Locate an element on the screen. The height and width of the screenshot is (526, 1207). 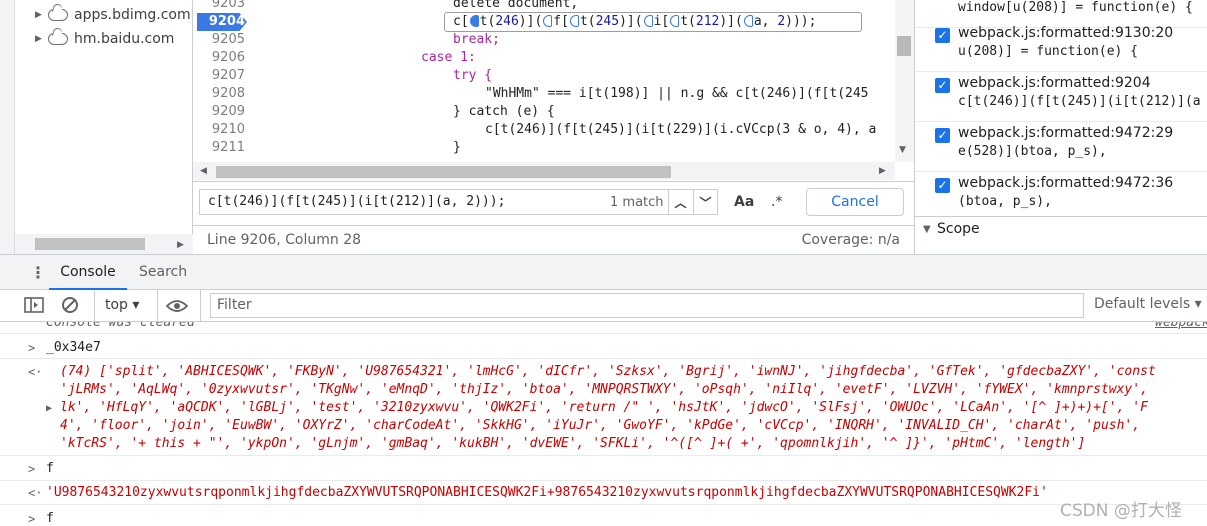
scroll-left-icon: ◀ is located at coordinates (203, 171).